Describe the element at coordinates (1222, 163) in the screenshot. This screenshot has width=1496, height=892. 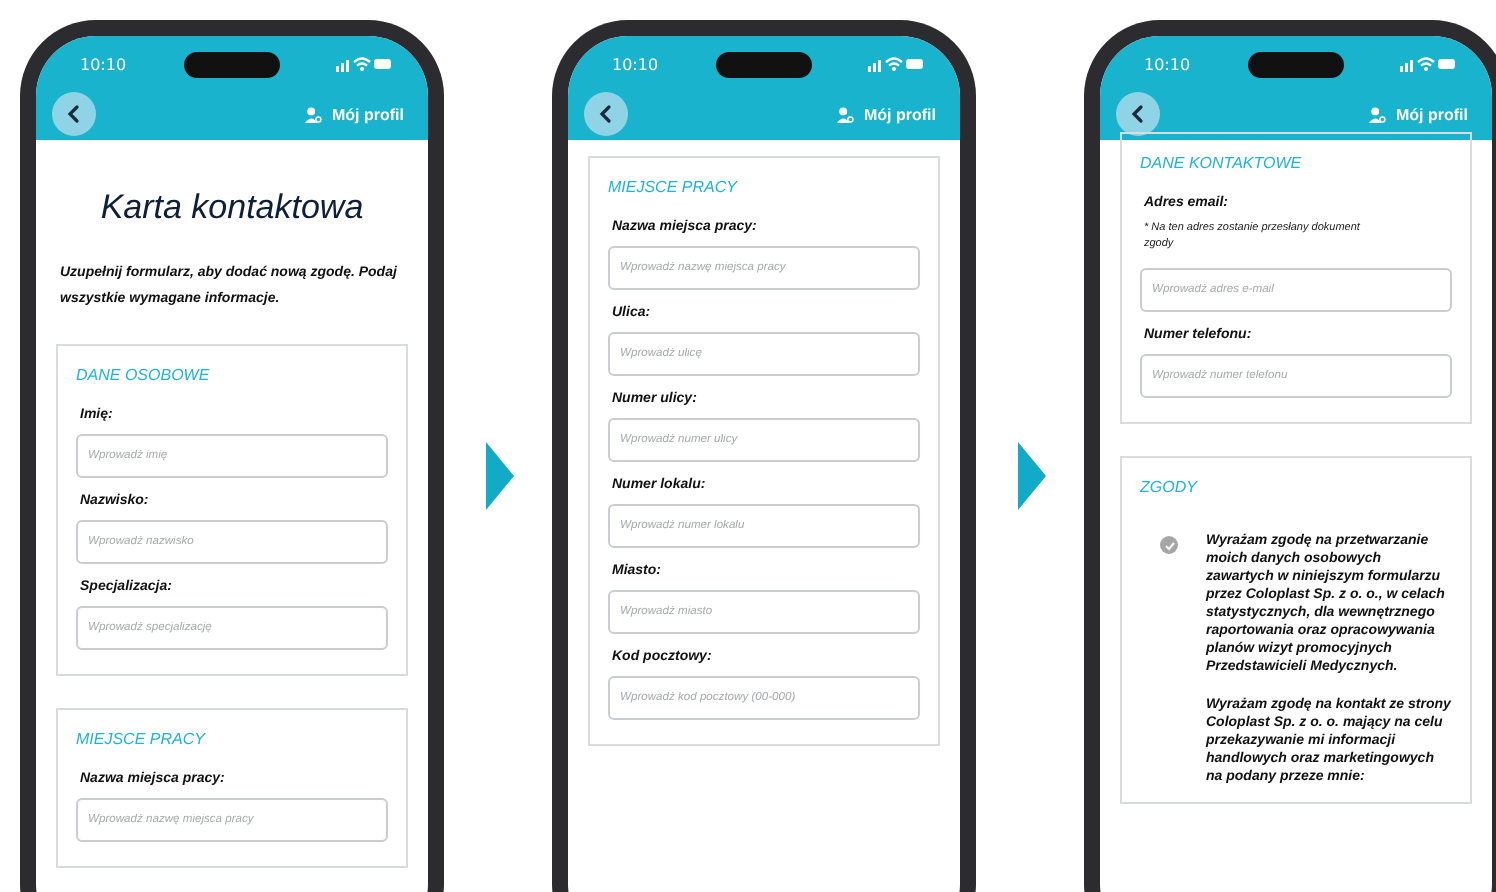
I see `section-heading: DANE KONTAKTOWE` at that location.